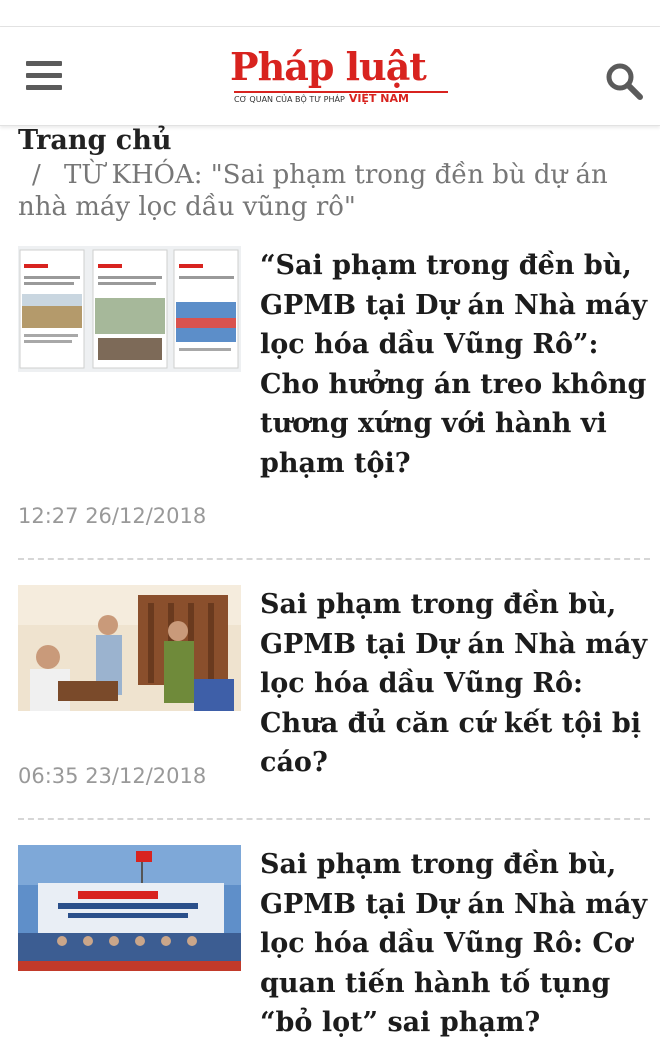  I want to click on logo-country: VIỆT NAM, so click(378, 98).